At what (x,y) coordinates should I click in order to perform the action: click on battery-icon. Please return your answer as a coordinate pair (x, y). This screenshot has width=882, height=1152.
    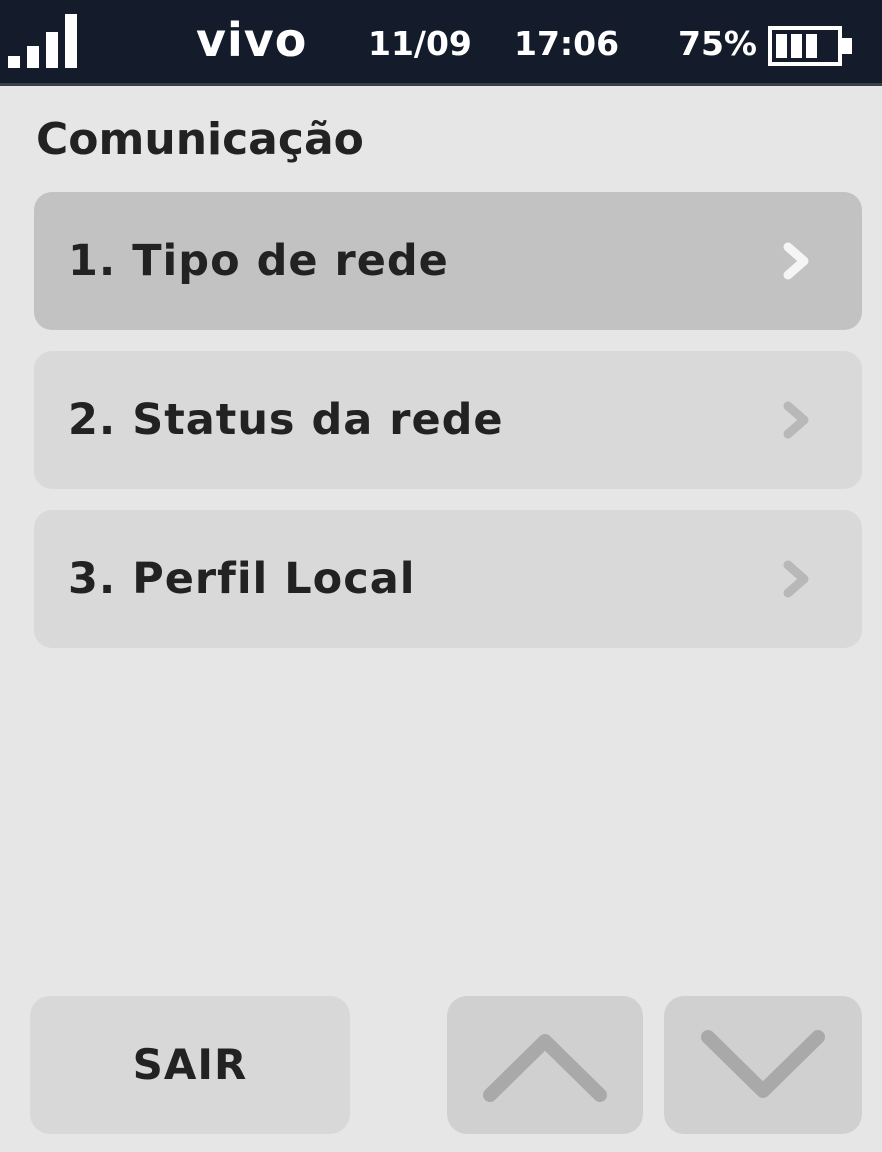
    Looking at the image, I should click on (810, 46).